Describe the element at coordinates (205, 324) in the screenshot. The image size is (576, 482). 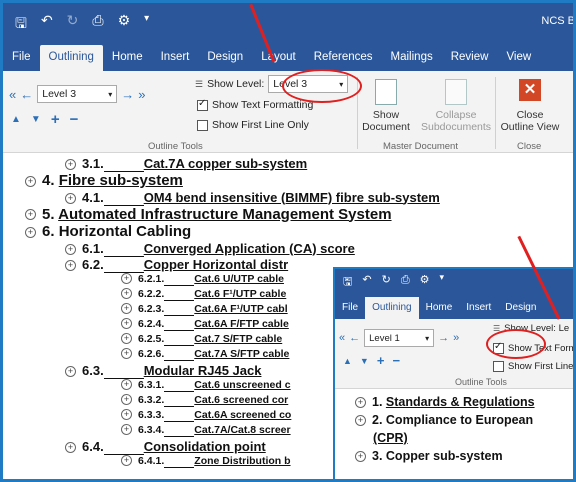
I see `outline-item: +6.2.4. Cat.6A F/FTP cable` at that location.